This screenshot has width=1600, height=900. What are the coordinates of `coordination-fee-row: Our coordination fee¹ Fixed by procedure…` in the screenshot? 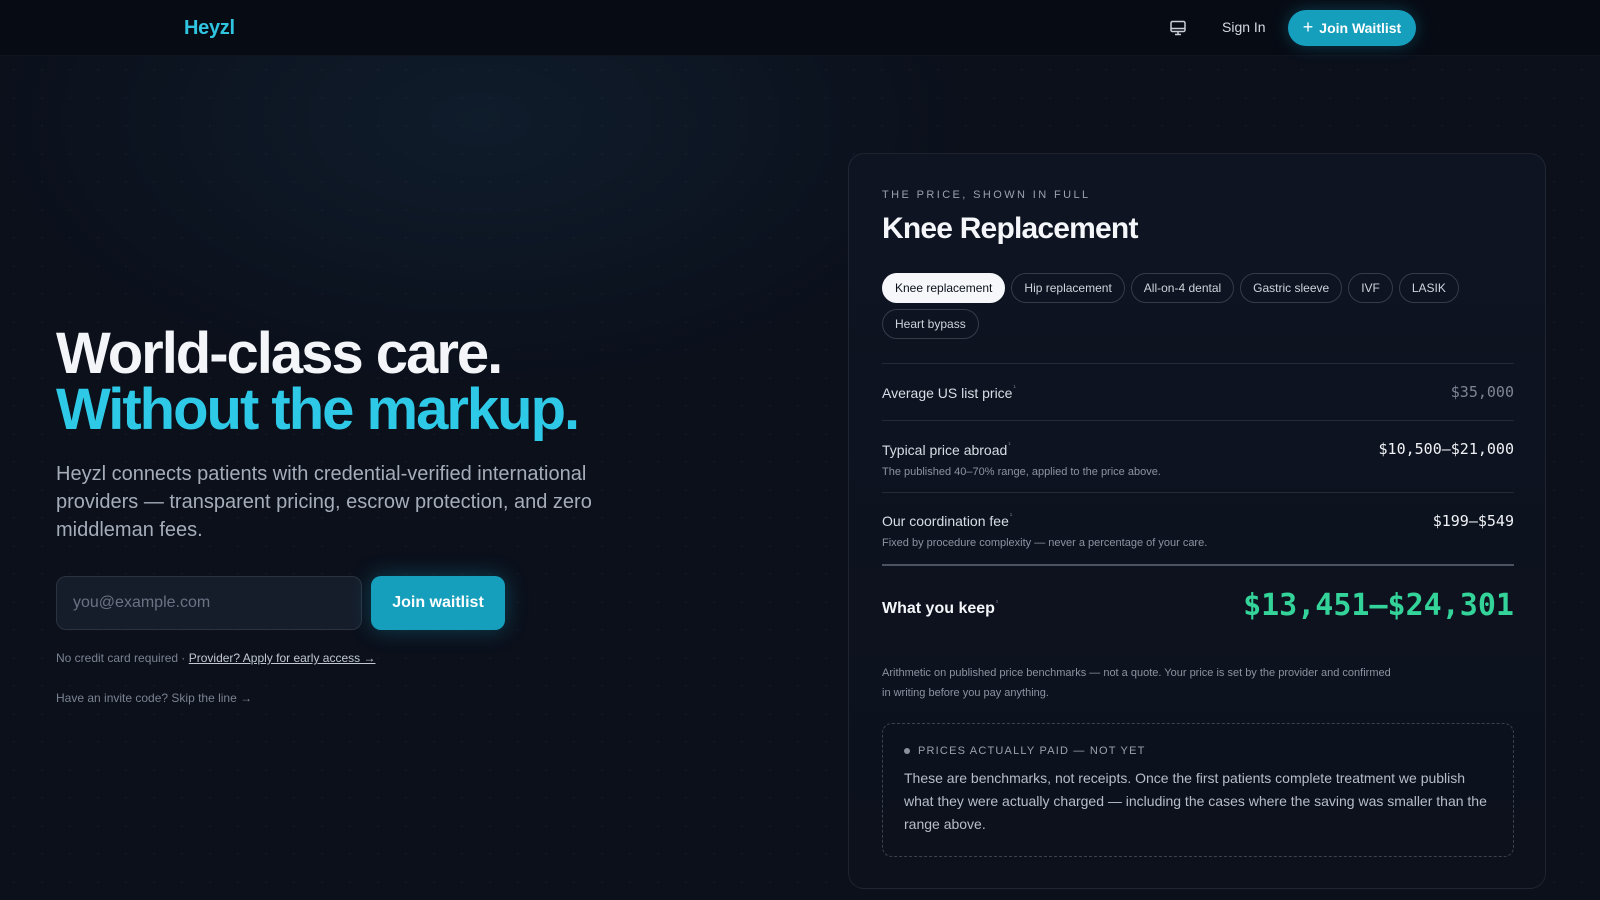 It's located at (1198, 528).